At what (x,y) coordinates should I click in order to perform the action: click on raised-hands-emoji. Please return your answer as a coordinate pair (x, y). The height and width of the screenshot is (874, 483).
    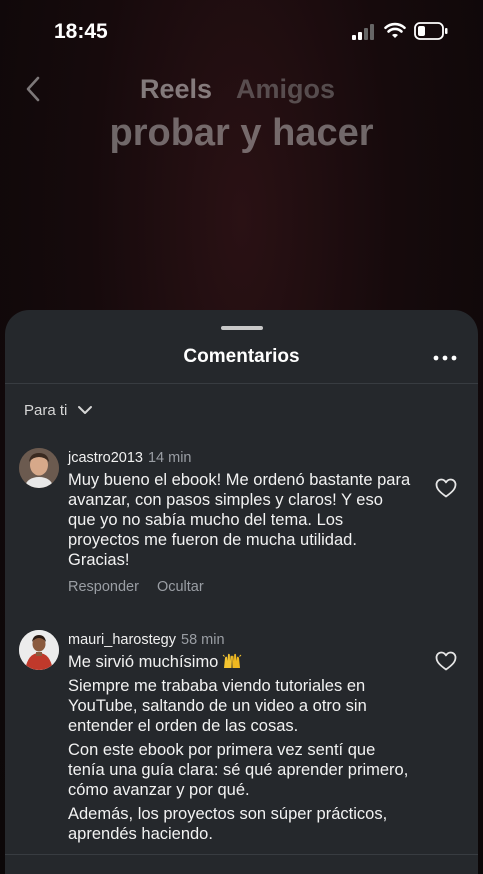
    Looking at the image, I should click on (232, 660).